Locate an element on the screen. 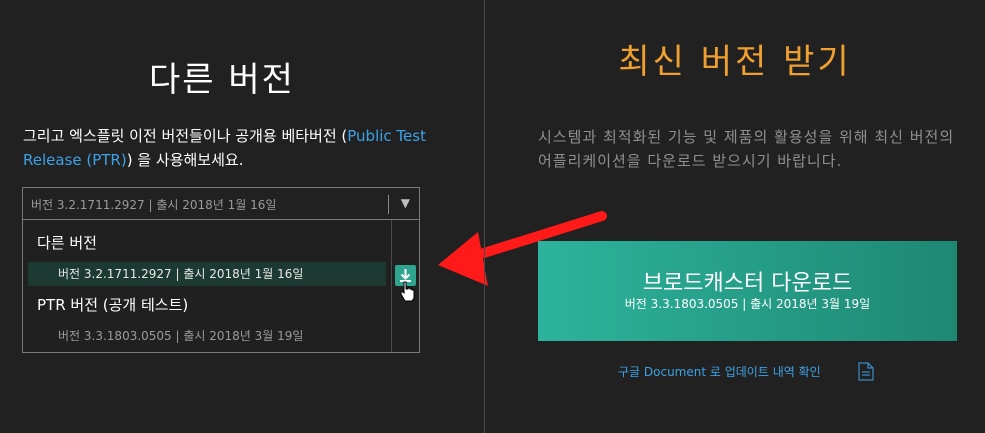 This screenshot has height=433, width=985. dropdown-divider is located at coordinates (391, 286).